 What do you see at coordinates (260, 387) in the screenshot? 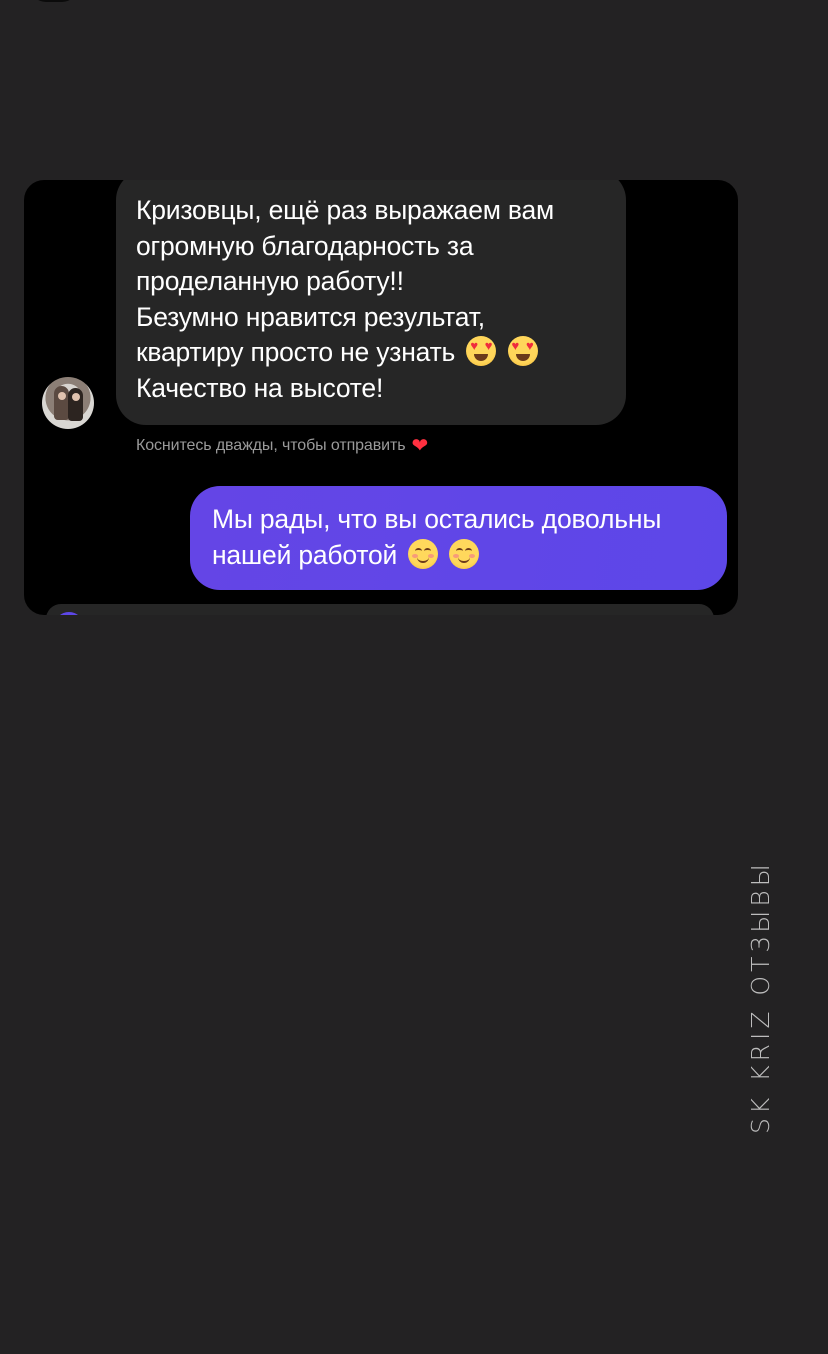
I see `message-line: Качество на высоте!` at bounding box center [260, 387].